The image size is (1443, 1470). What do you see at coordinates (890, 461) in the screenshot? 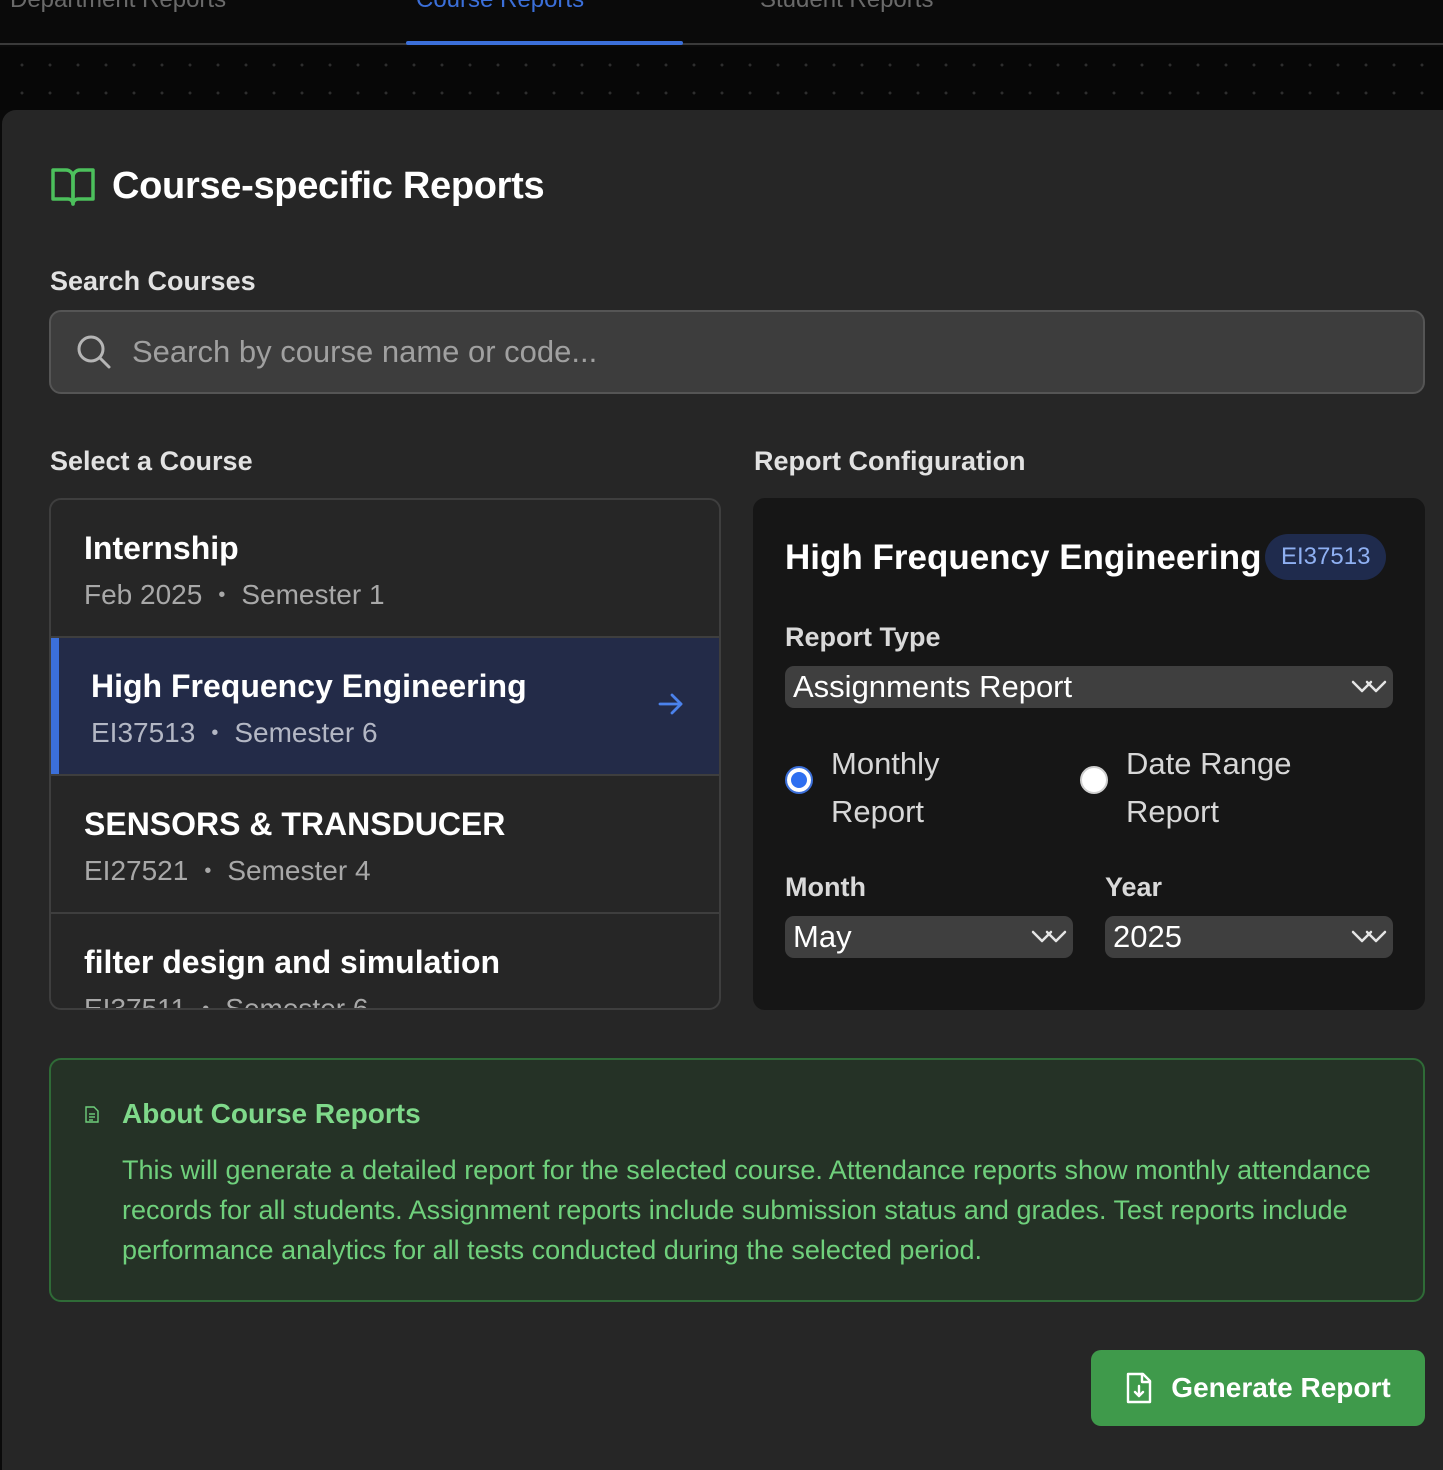
I see `report-config-label: Report Configuration` at bounding box center [890, 461].